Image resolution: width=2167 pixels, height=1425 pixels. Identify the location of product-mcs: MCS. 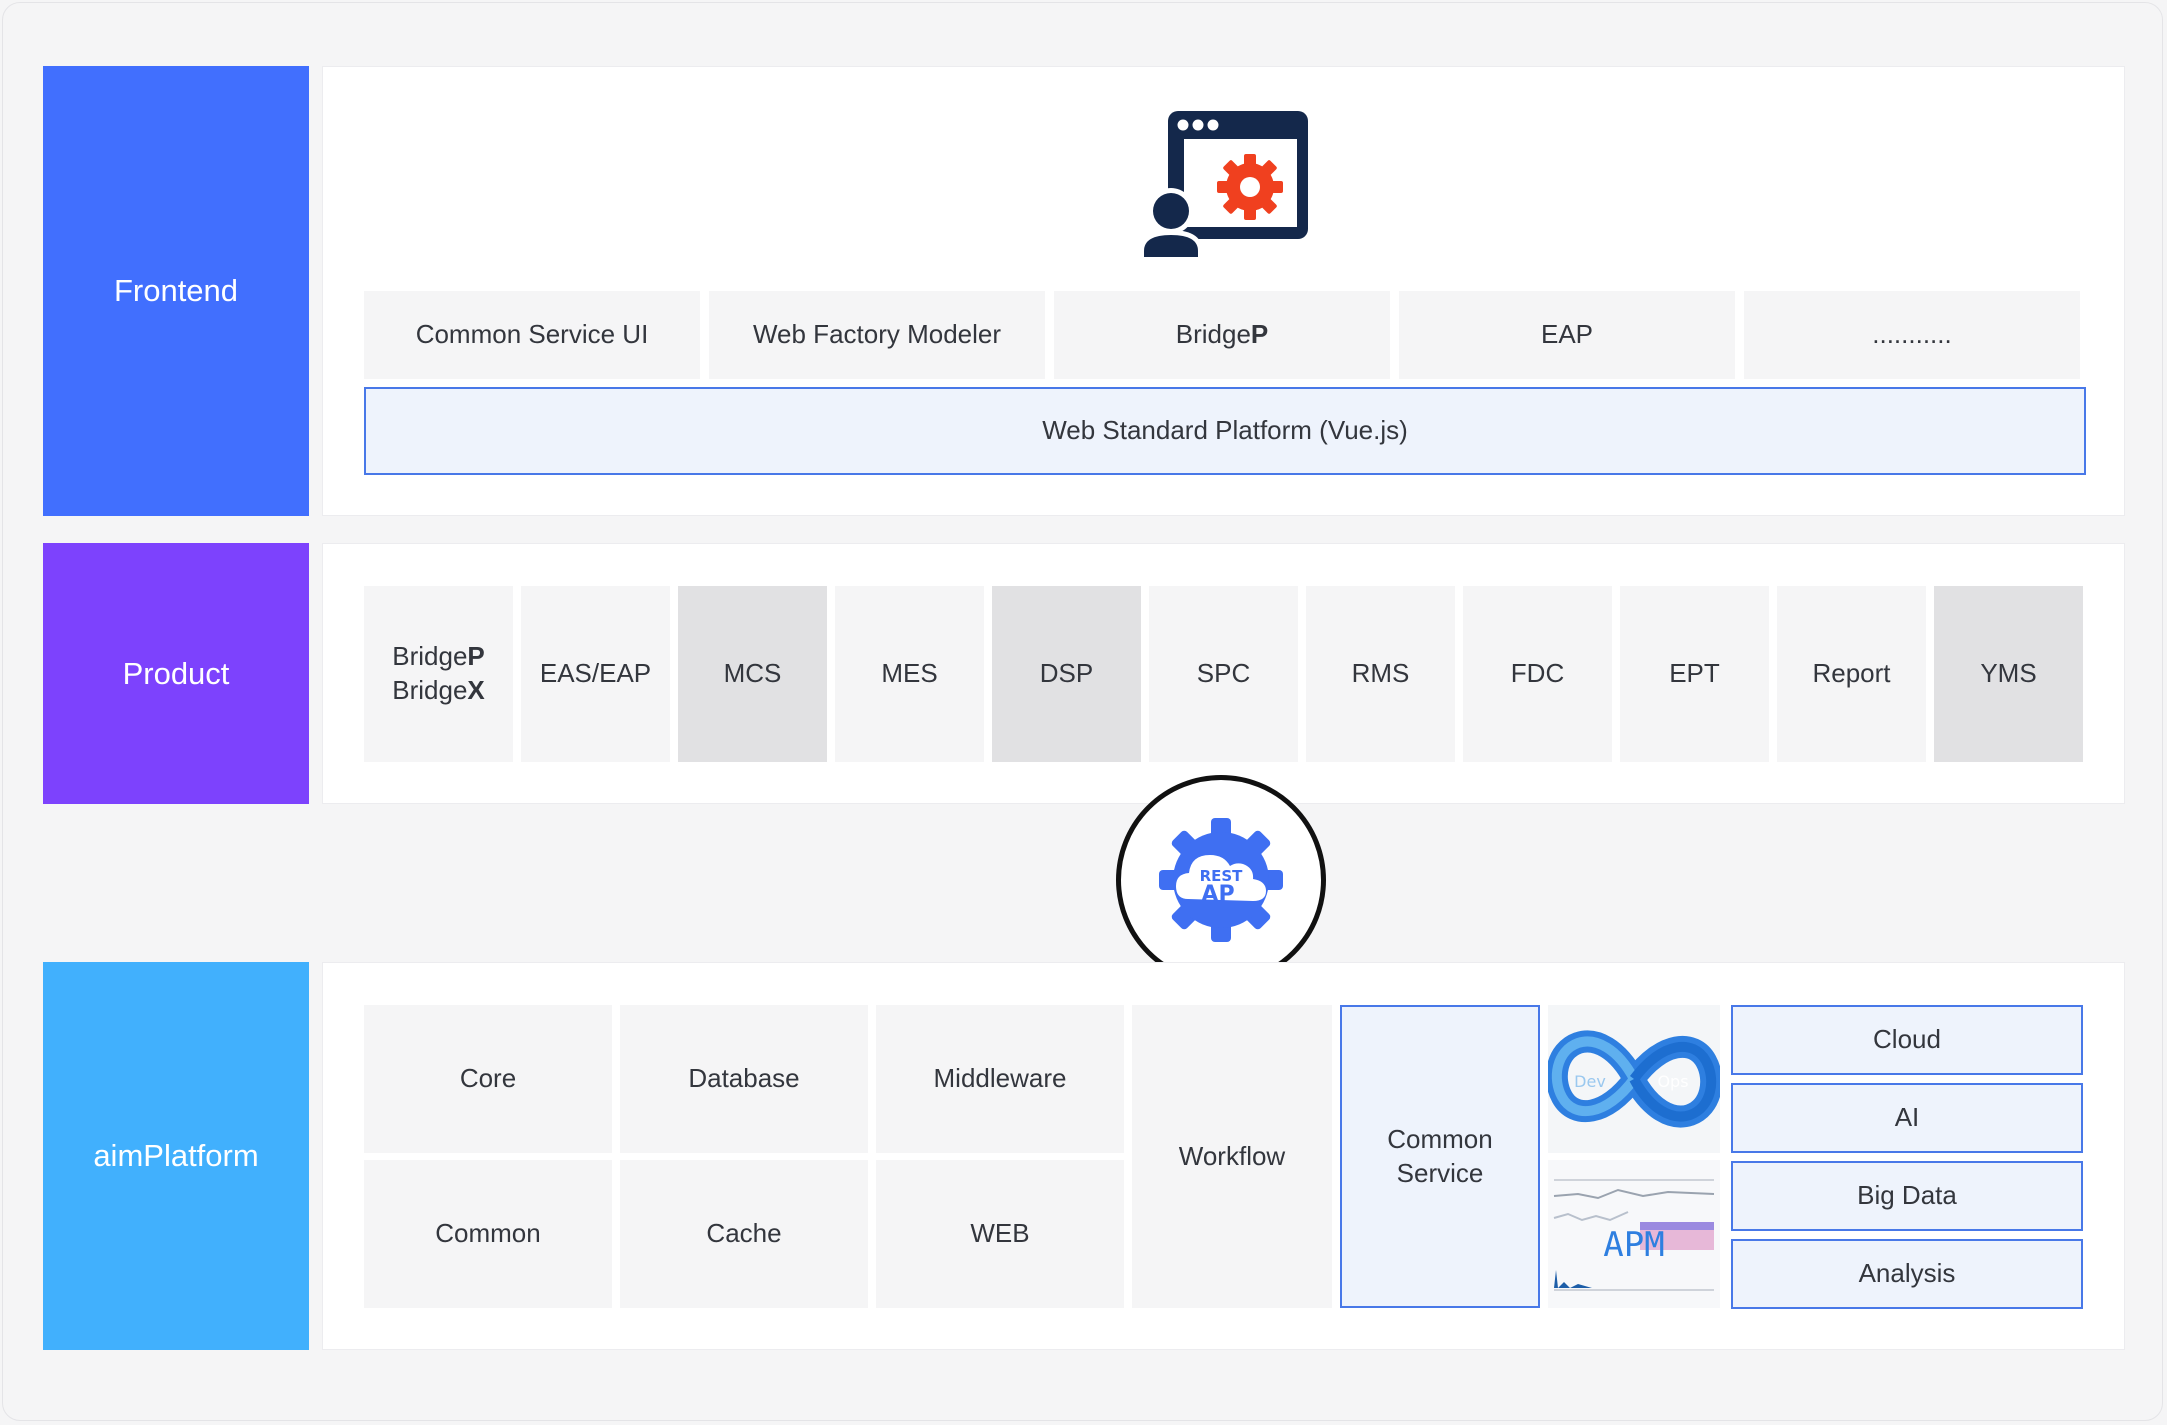
(752, 674).